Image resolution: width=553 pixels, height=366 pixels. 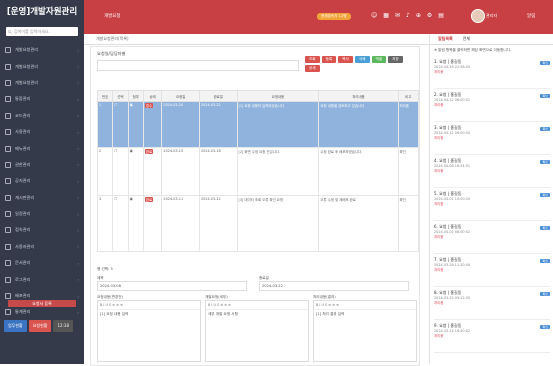 What do you see at coordinates (257, 331) in the screenshot?
I see `editor2: B I U S ≡ ≡ ≡ 세부 개발 요청 사항` at bounding box center [257, 331].